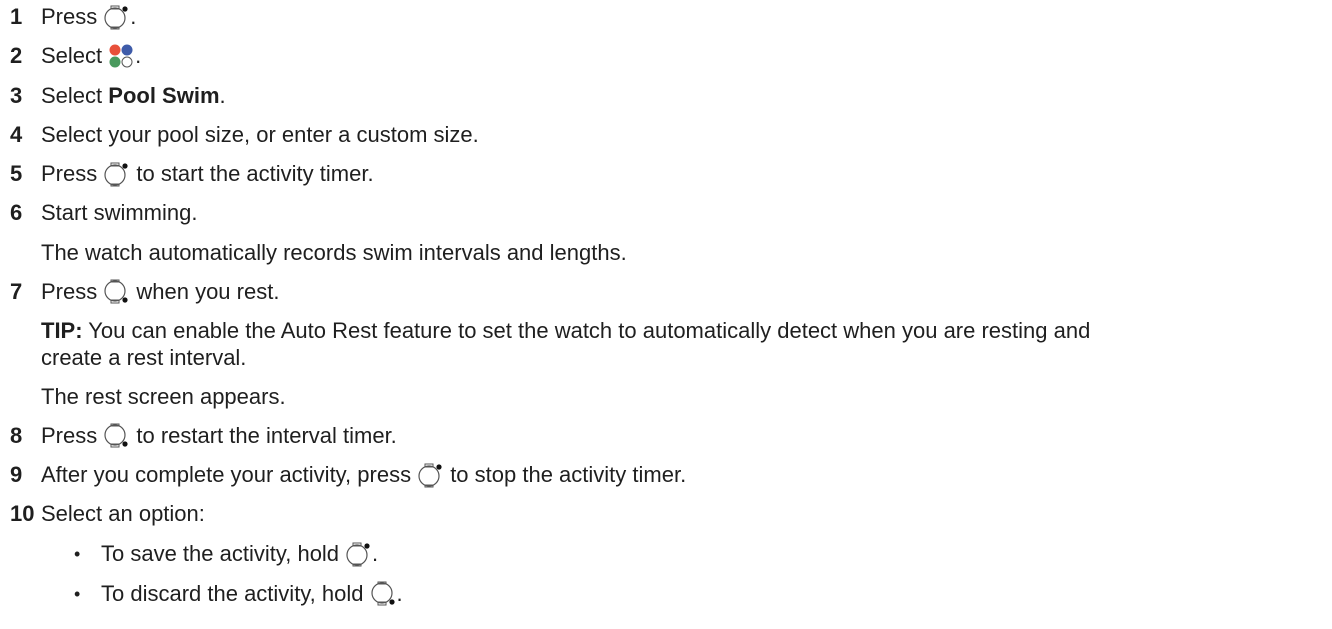 The width and height of the screenshot is (1332, 629). Describe the element at coordinates (62, 330) in the screenshot. I see `tip-label: TIP:` at that location.